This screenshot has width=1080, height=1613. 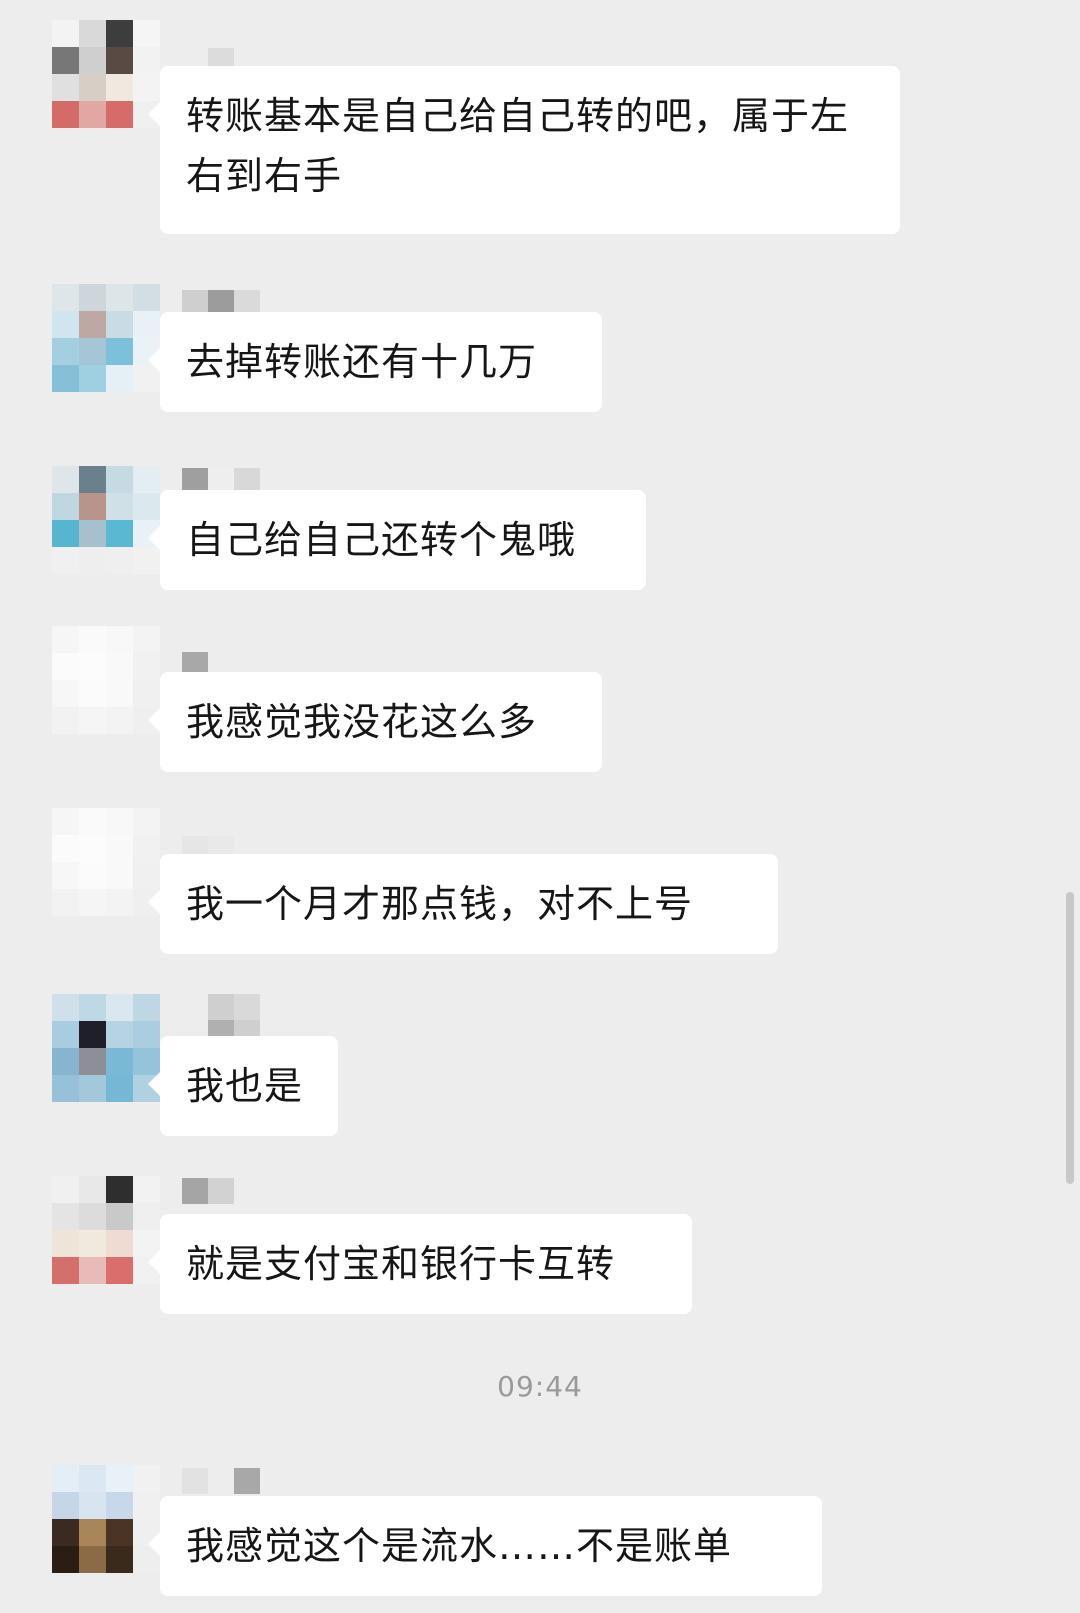 I want to click on message-bubble: 我感觉这个是流水……不是账单, so click(x=485, y=1546).